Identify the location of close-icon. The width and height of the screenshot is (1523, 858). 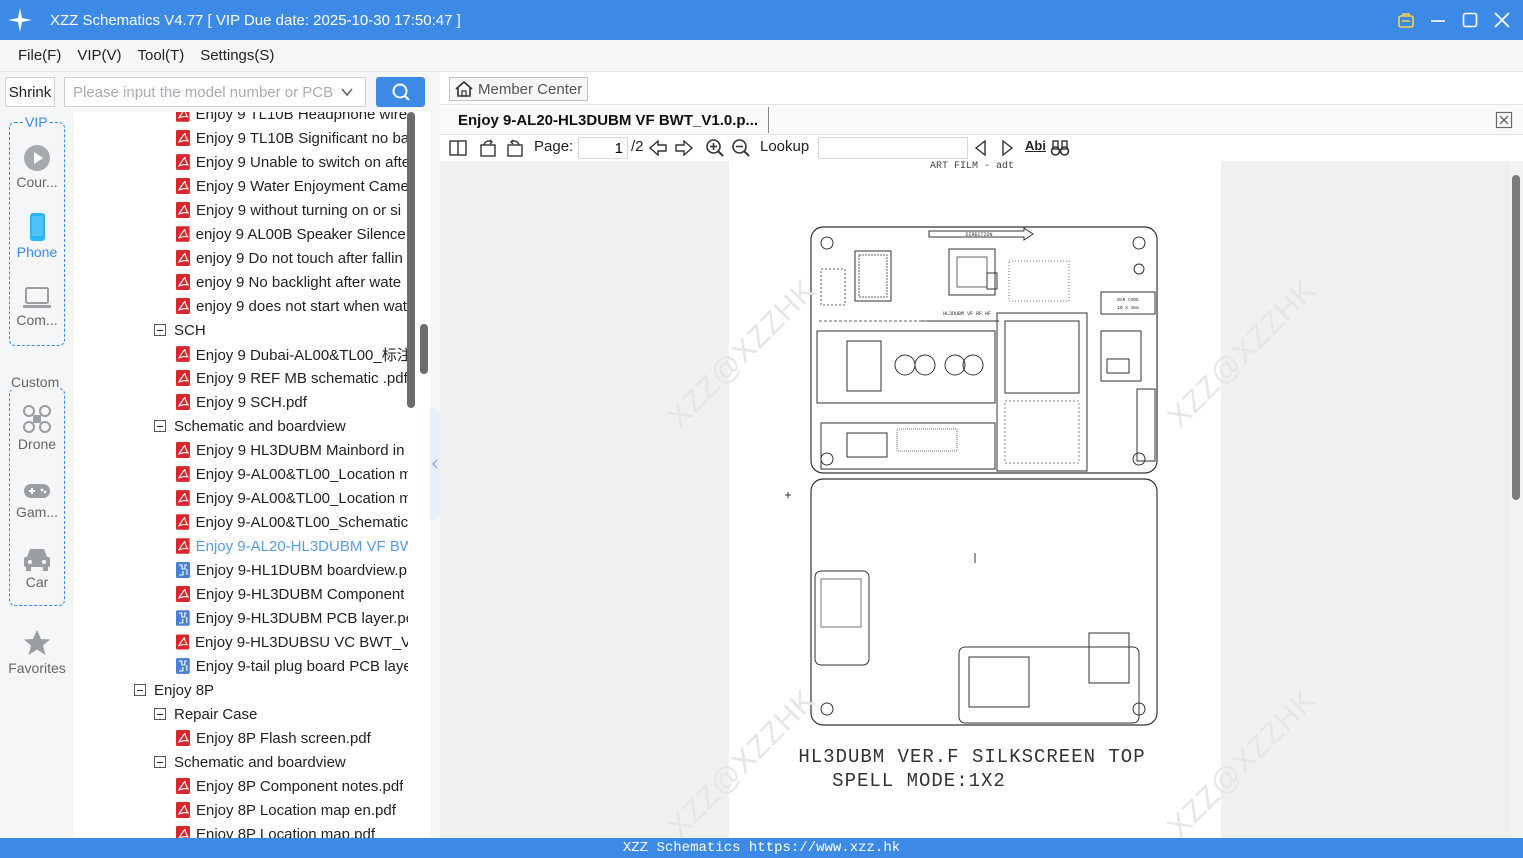
(1502, 20).